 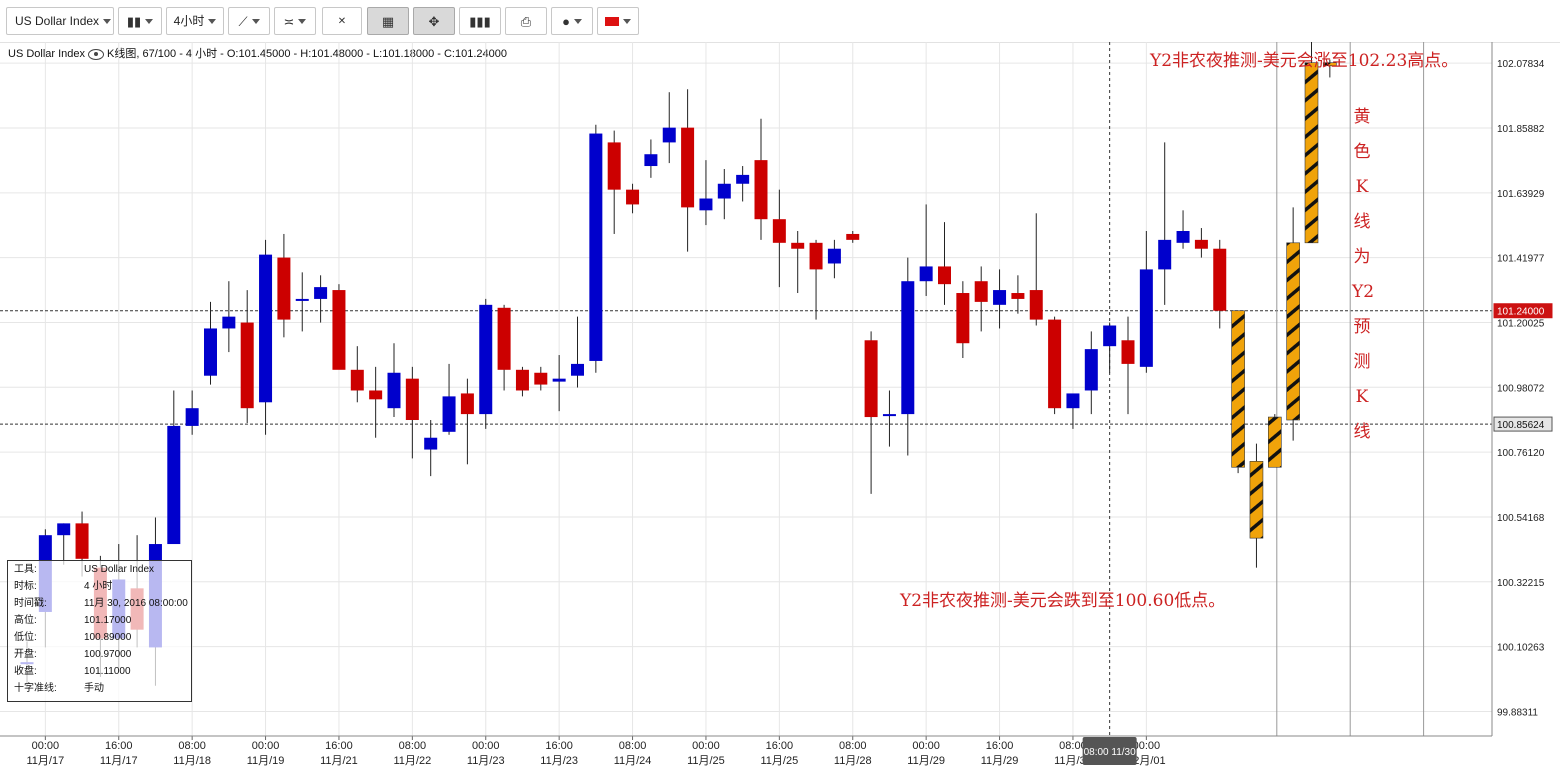 I want to click on chart-type-button: ▮▮, so click(x=140, y=21).